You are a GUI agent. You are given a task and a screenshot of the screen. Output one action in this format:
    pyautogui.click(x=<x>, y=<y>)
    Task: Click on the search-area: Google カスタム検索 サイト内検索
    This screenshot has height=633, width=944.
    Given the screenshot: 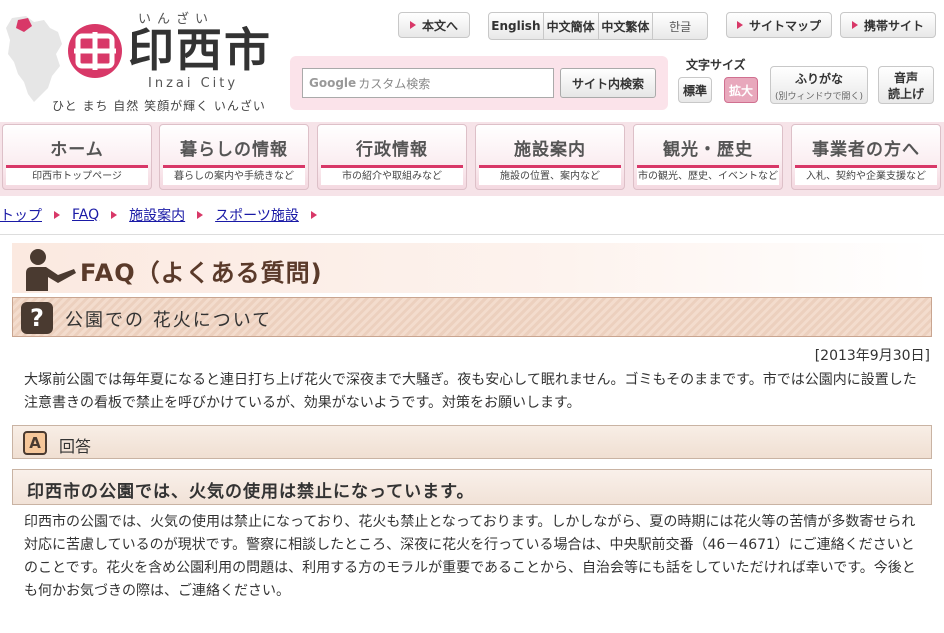 What is the action you would take?
    pyautogui.click(x=479, y=83)
    